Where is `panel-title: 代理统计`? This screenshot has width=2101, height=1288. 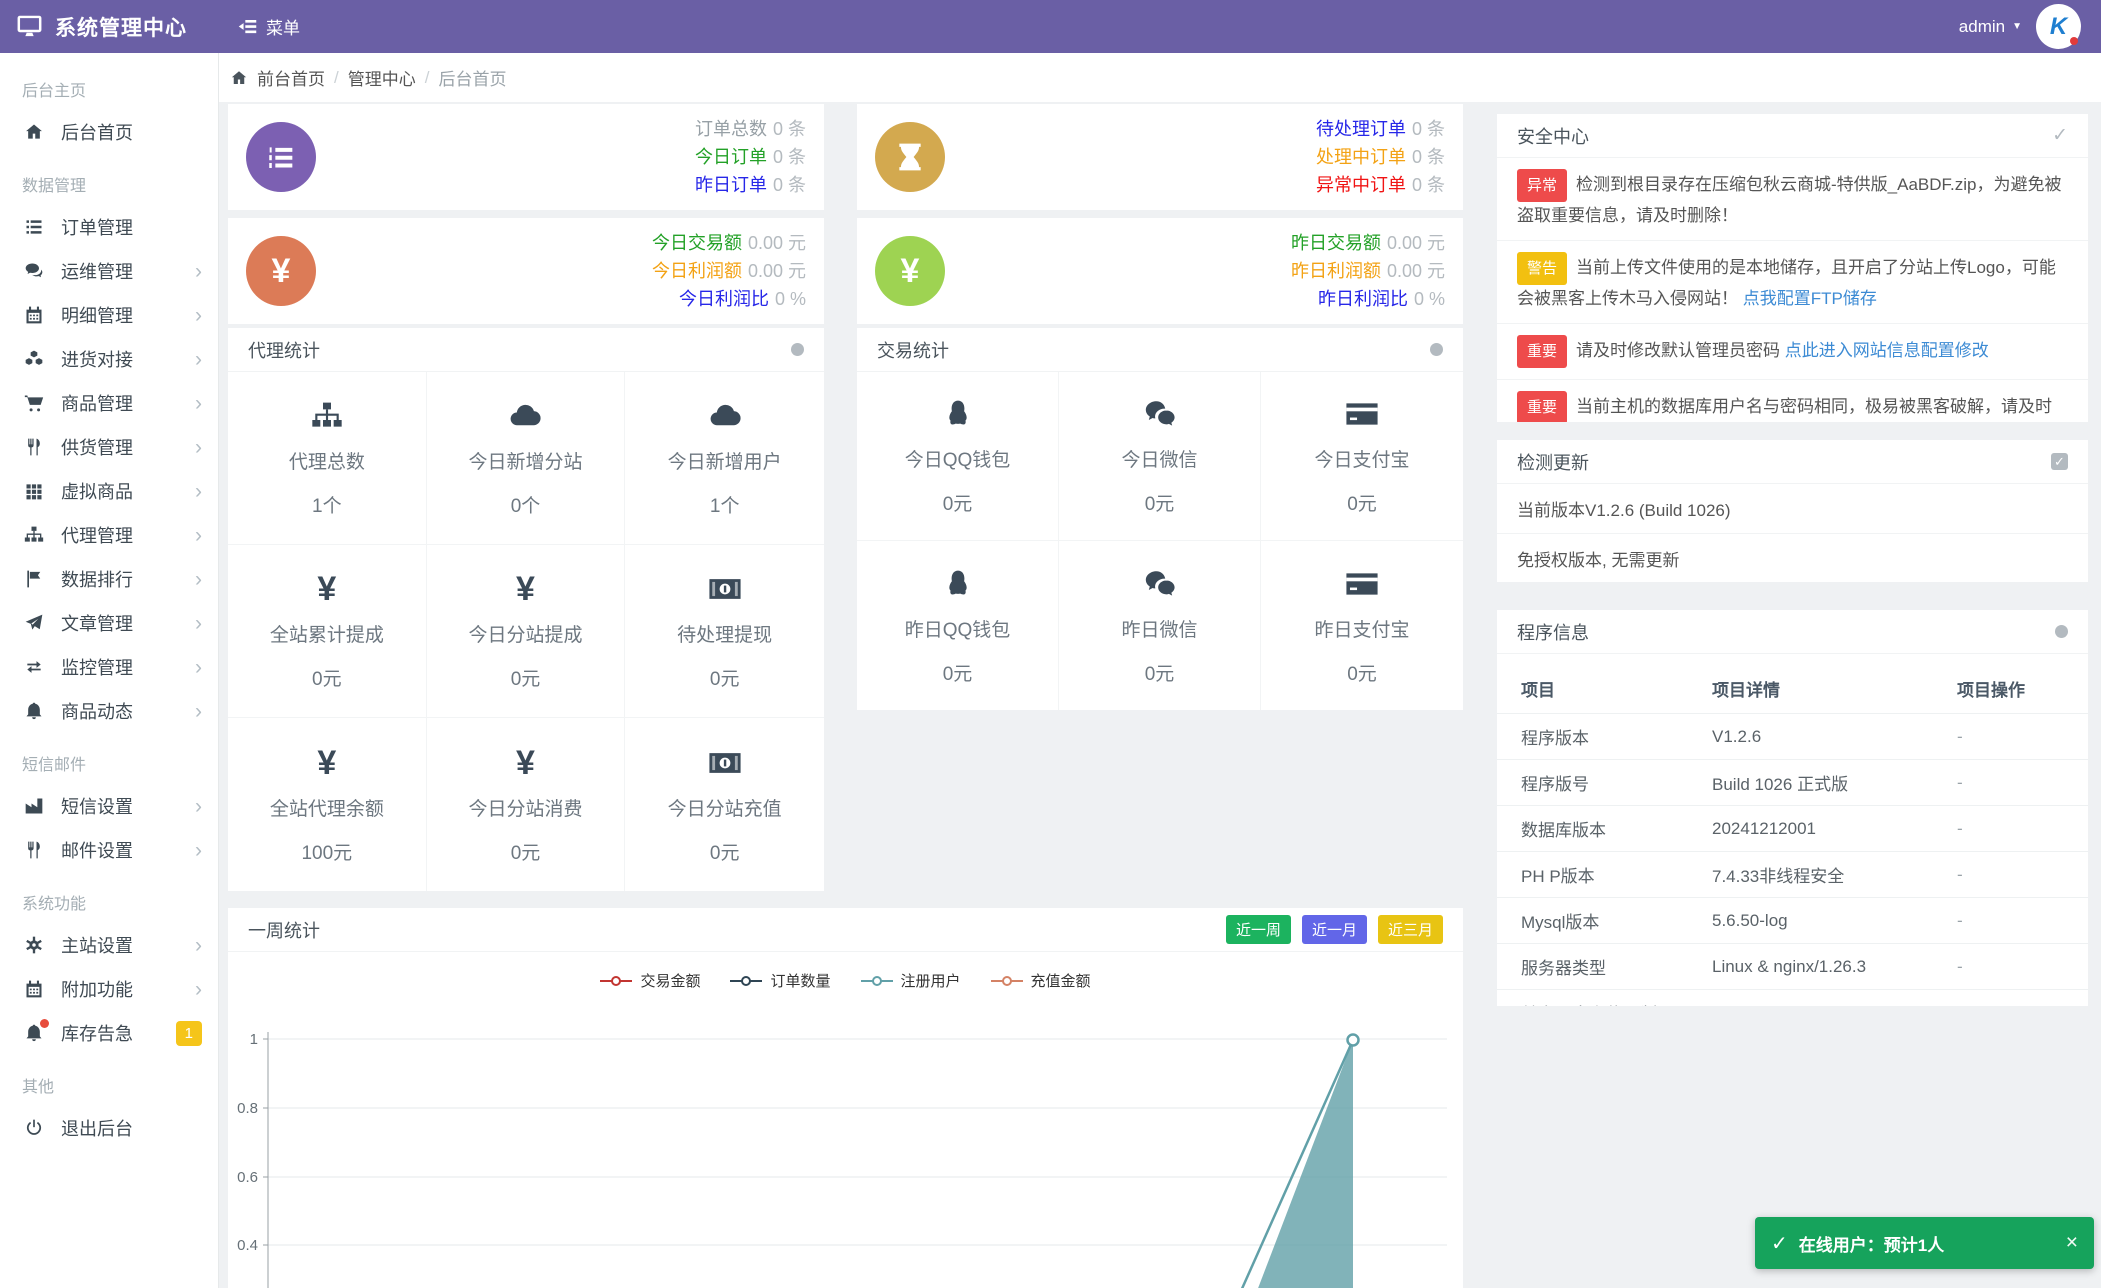
panel-title: 代理统计 is located at coordinates (284, 350).